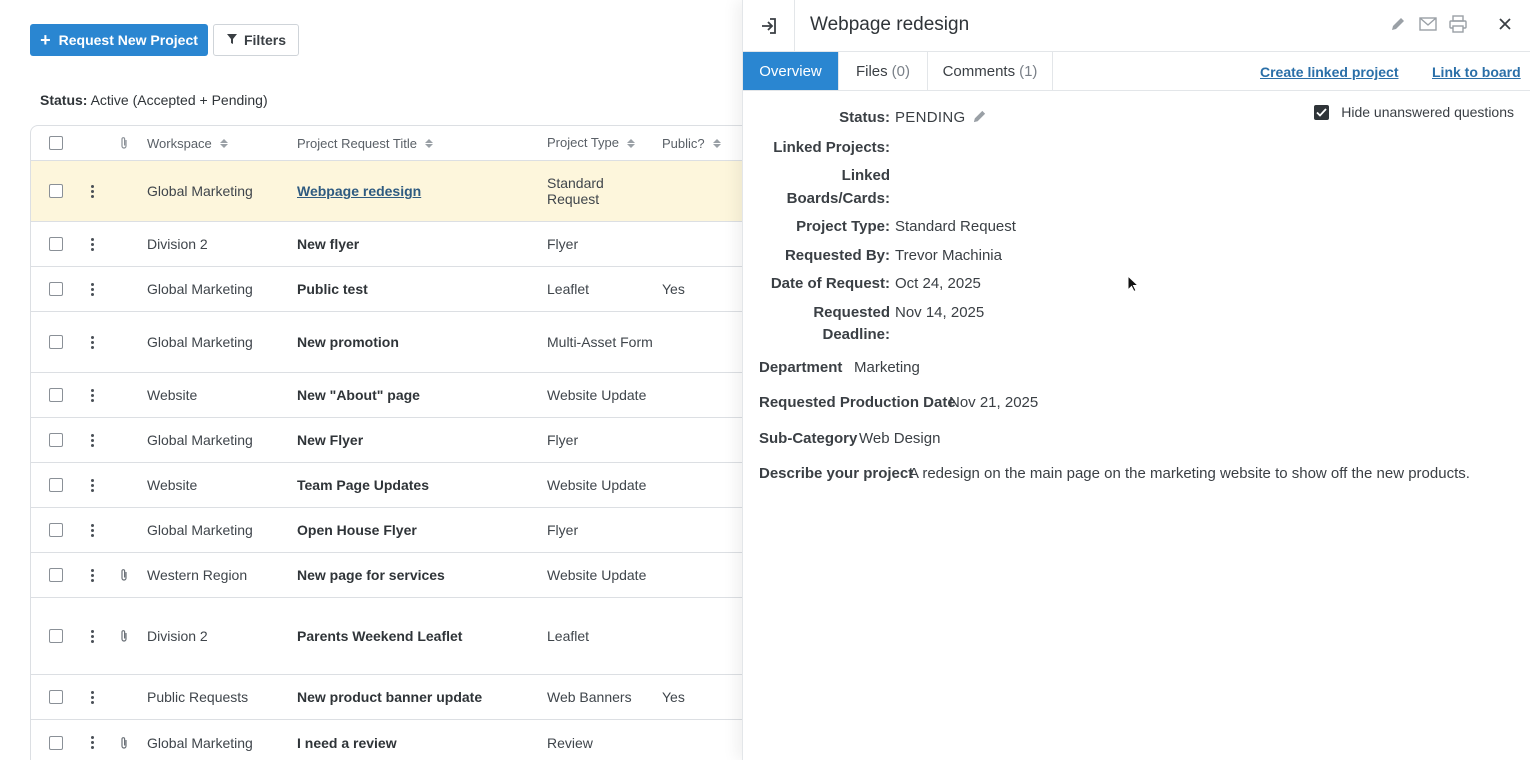 This screenshot has height=760, width=1530. I want to click on link-to-board-link: Link to board, so click(1476, 72).